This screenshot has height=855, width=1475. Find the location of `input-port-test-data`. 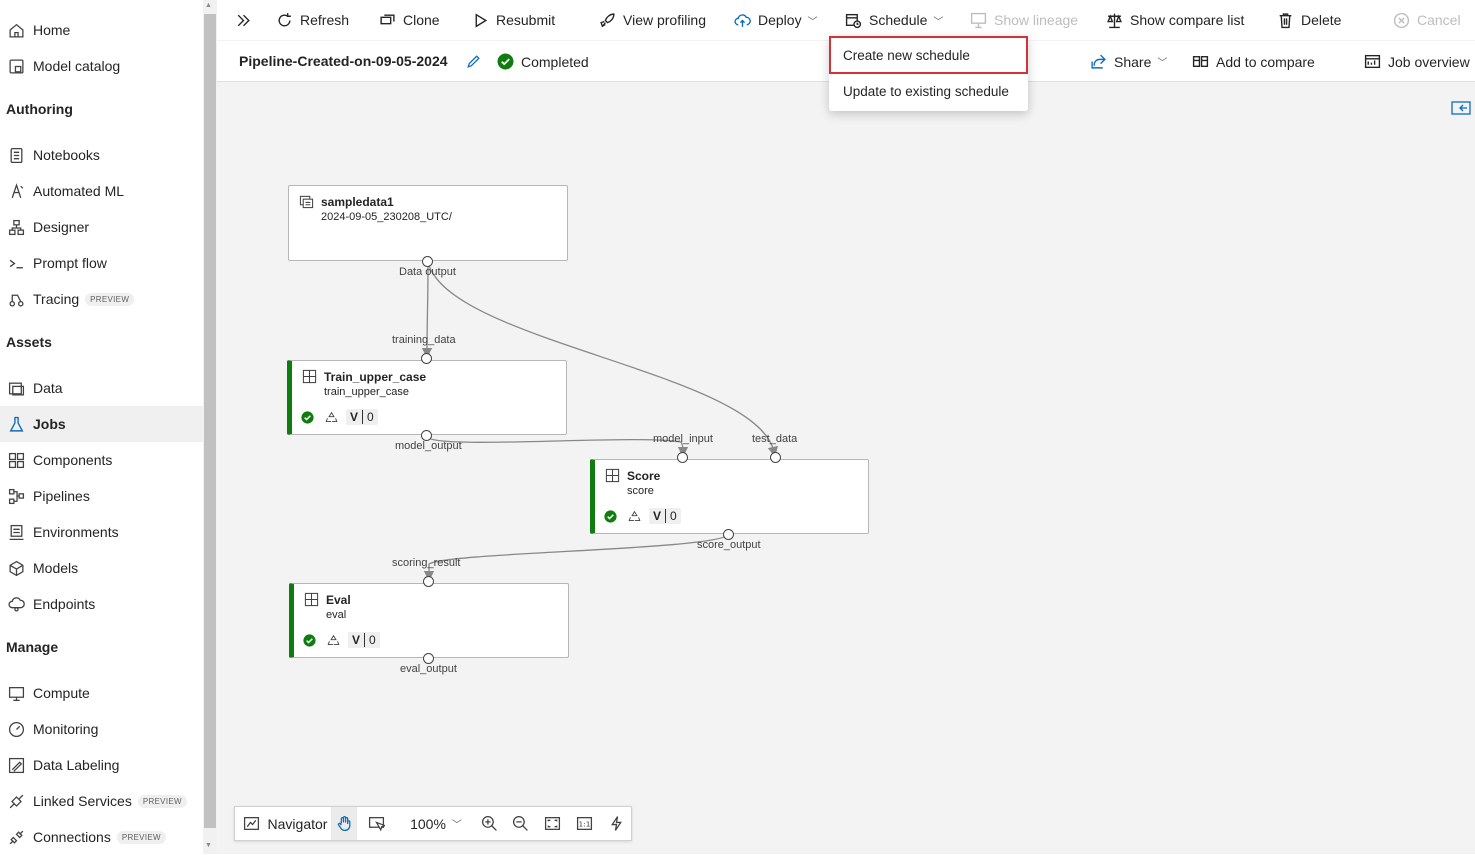

input-port-test-data is located at coordinates (775, 457).